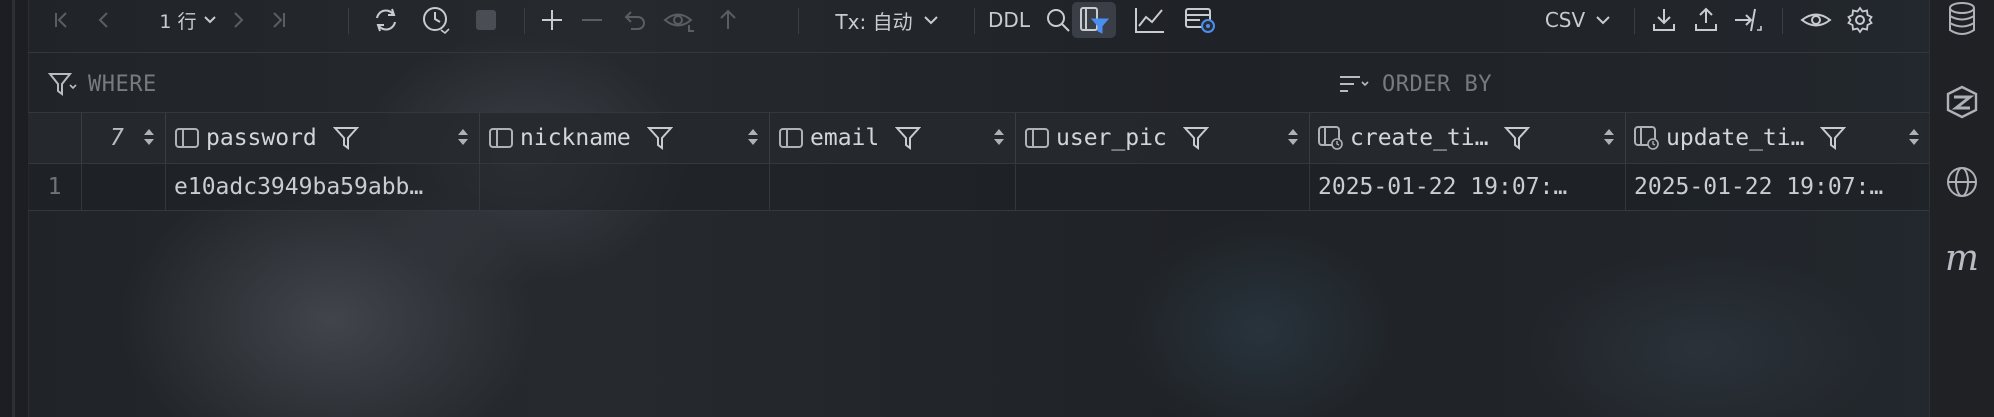 The image size is (1994, 417). What do you see at coordinates (893, 138) in the screenshot?
I see `column-header-email: email` at bounding box center [893, 138].